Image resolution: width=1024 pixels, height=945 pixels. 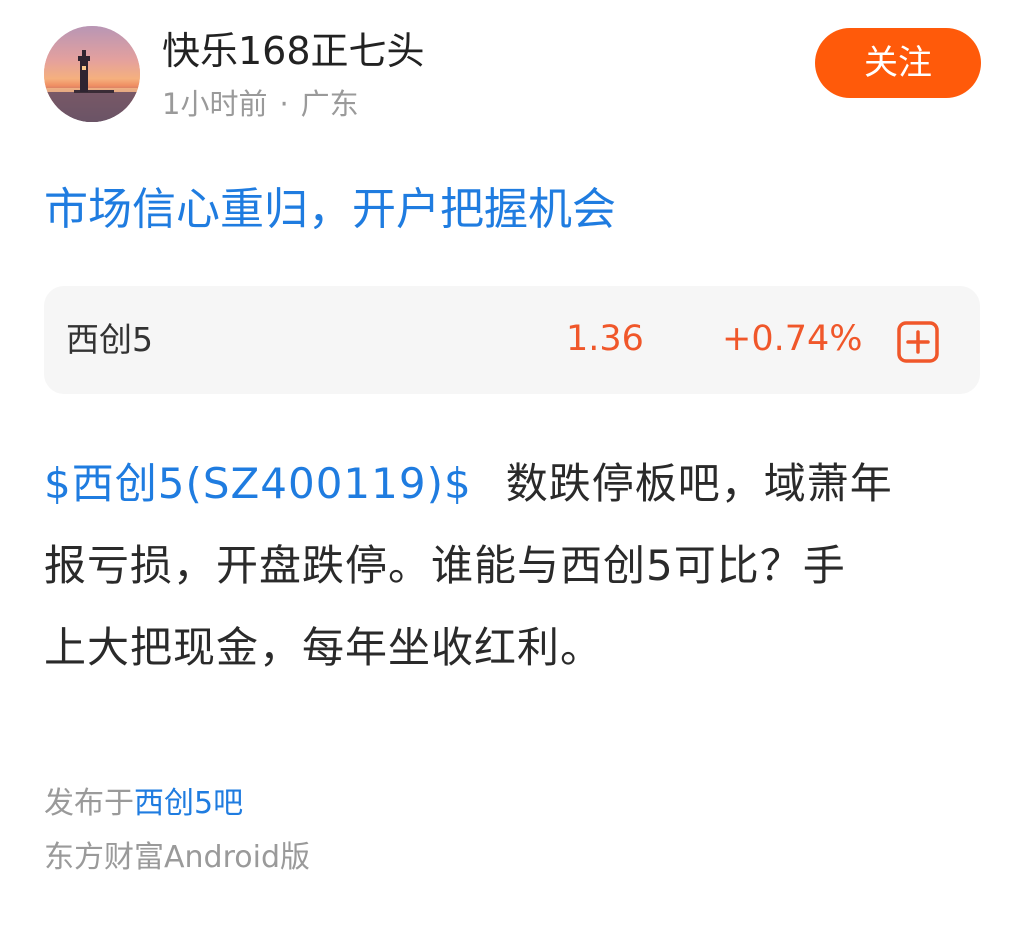 What do you see at coordinates (605, 339) in the screenshot?
I see `stock-price: 1.36` at bounding box center [605, 339].